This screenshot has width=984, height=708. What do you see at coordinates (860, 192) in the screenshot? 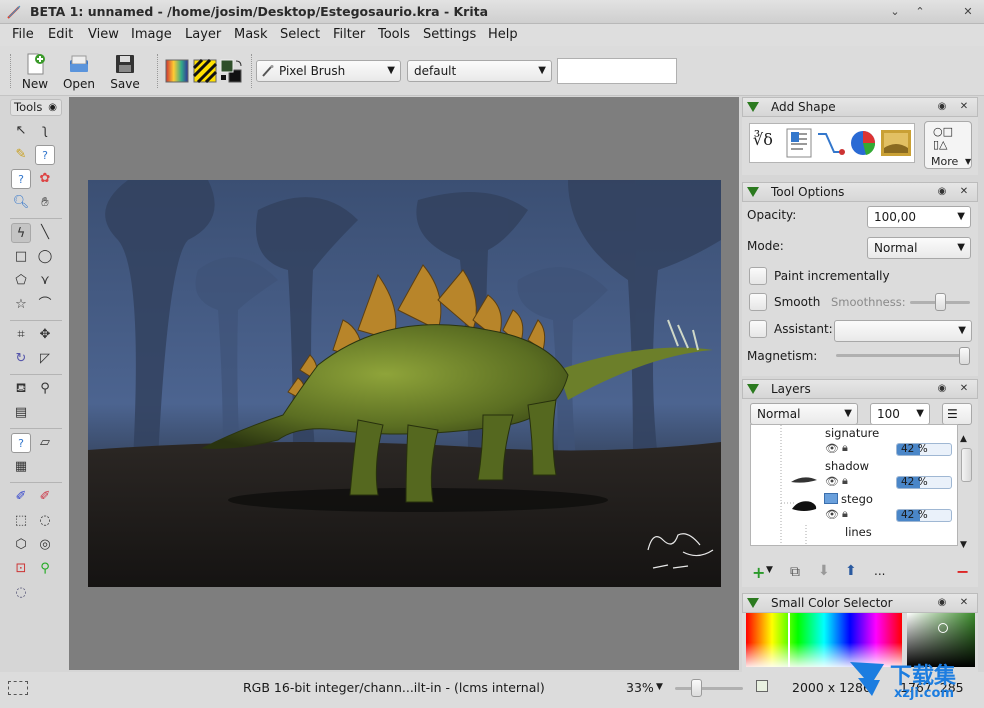
I see `tool-options-header: Tool Options ◉ ✕` at bounding box center [860, 192].